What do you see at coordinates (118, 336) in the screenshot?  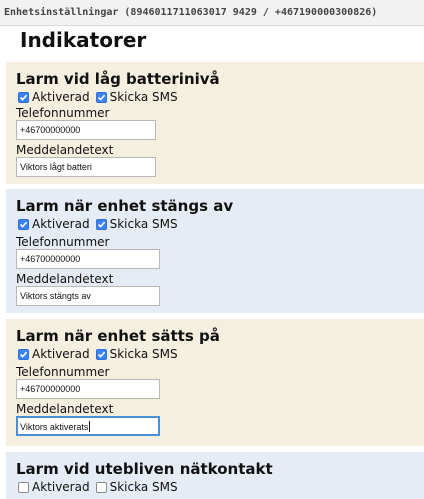 I see `section-title: Larm när enhet sätts på` at bounding box center [118, 336].